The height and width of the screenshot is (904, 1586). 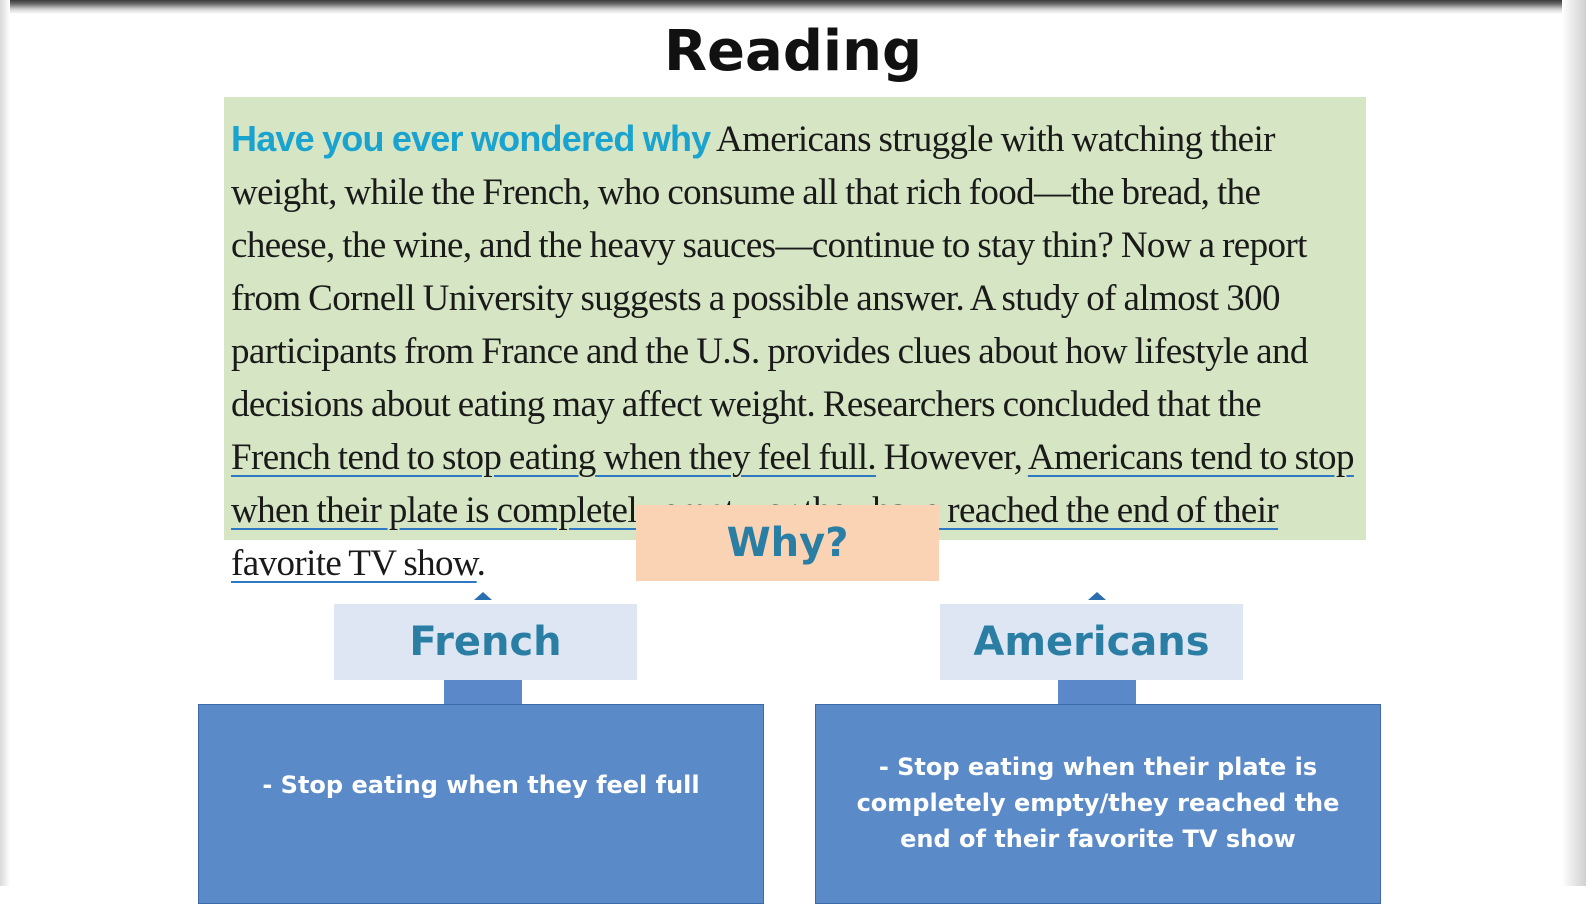 I want to click on window-right-shadow, so click(x=1574, y=443).